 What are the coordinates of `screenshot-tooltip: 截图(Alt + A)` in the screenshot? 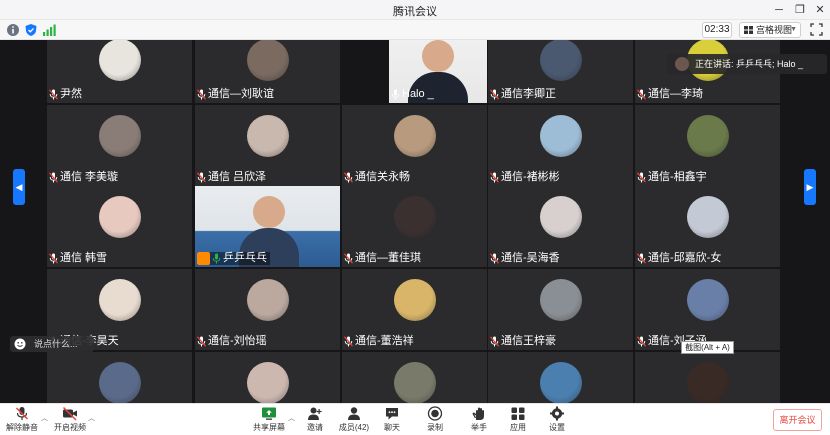 It's located at (707, 347).